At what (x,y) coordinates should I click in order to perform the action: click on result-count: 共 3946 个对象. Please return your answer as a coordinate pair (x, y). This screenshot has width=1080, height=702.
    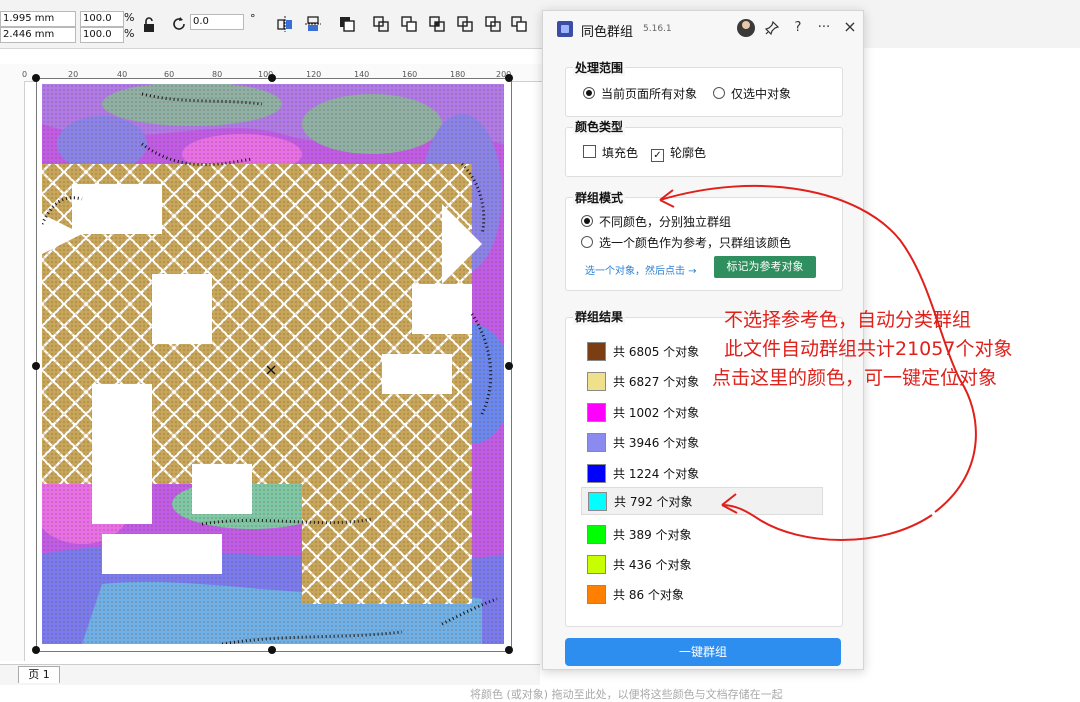
    Looking at the image, I should click on (656, 443).